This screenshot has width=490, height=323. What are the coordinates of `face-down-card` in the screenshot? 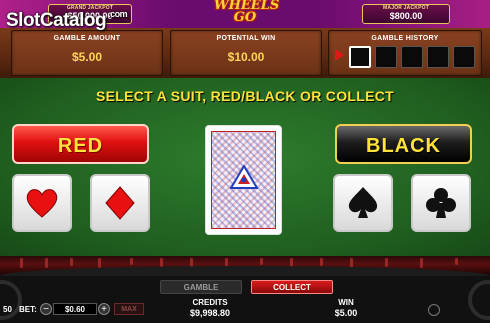 It's located at (243, 180).